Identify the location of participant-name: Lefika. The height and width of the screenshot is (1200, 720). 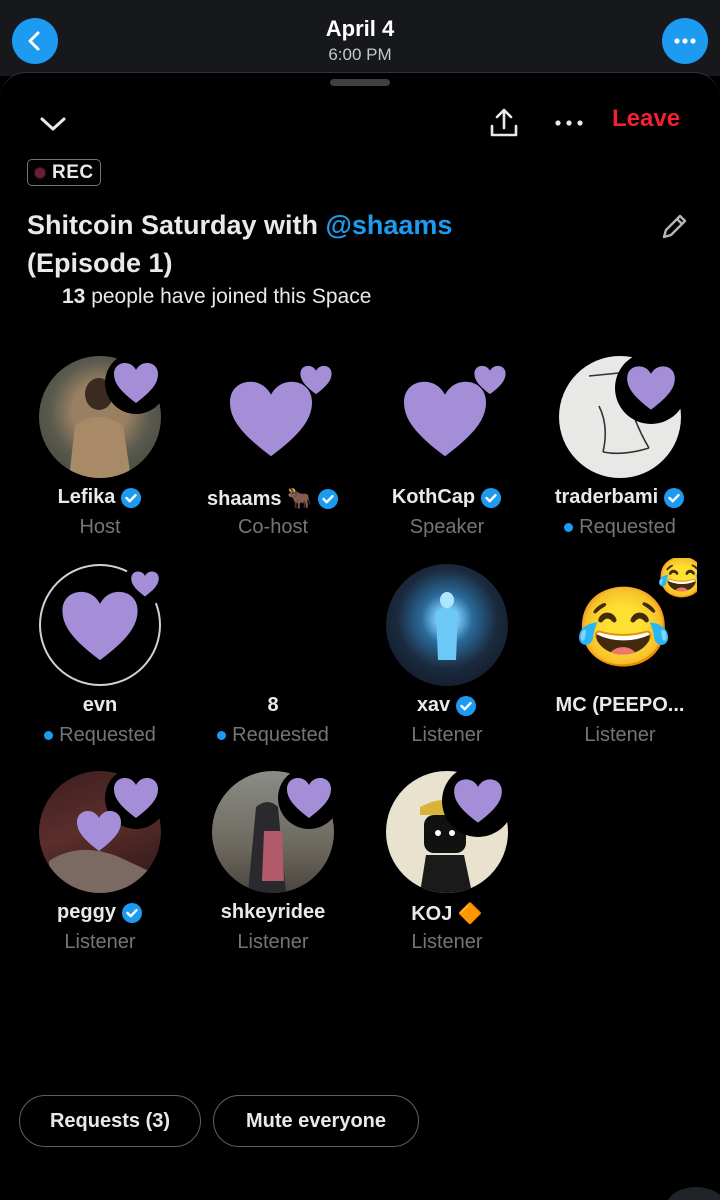
(100, 497).